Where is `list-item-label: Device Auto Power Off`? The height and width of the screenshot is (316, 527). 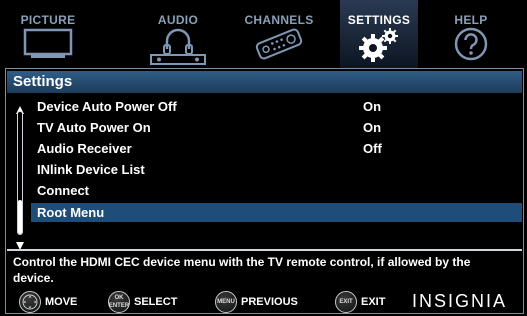
list-item-label: Device Auto Power Off is located at coordinates (107, 106).